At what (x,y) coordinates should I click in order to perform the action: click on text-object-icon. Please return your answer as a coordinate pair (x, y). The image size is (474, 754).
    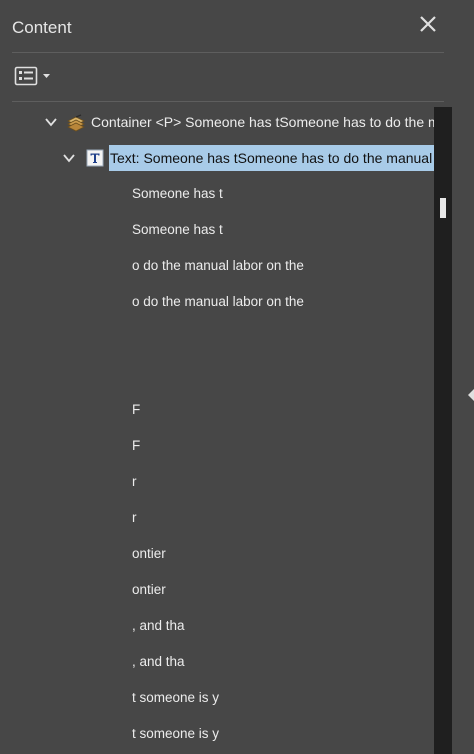
    Looking at the image, I should click on (96, 159).